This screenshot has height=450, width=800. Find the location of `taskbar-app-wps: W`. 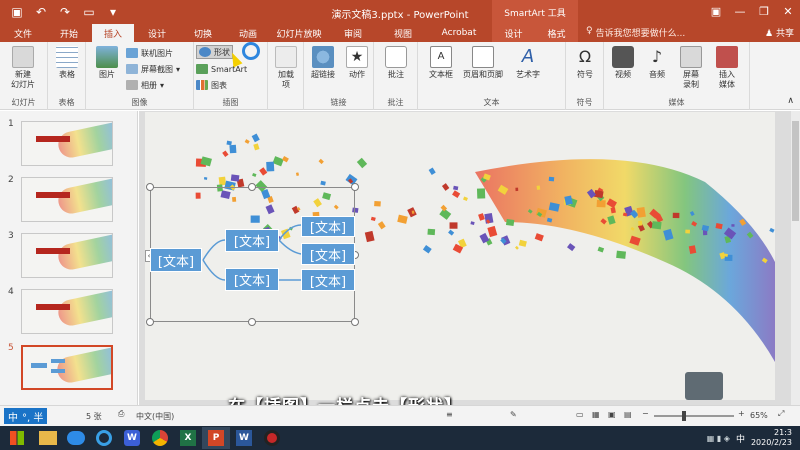

taskbar-app-wps: W is located at coordinates (132, 438).